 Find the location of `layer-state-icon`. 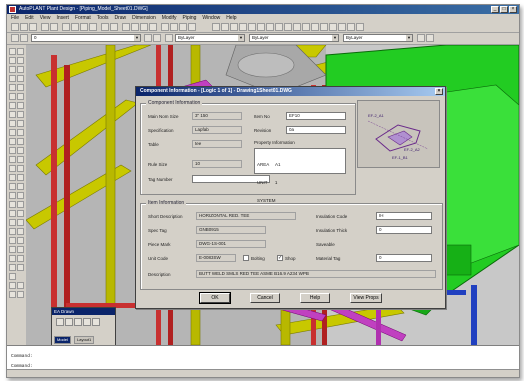

layer-state-icon is located at coordinates (24, 38).